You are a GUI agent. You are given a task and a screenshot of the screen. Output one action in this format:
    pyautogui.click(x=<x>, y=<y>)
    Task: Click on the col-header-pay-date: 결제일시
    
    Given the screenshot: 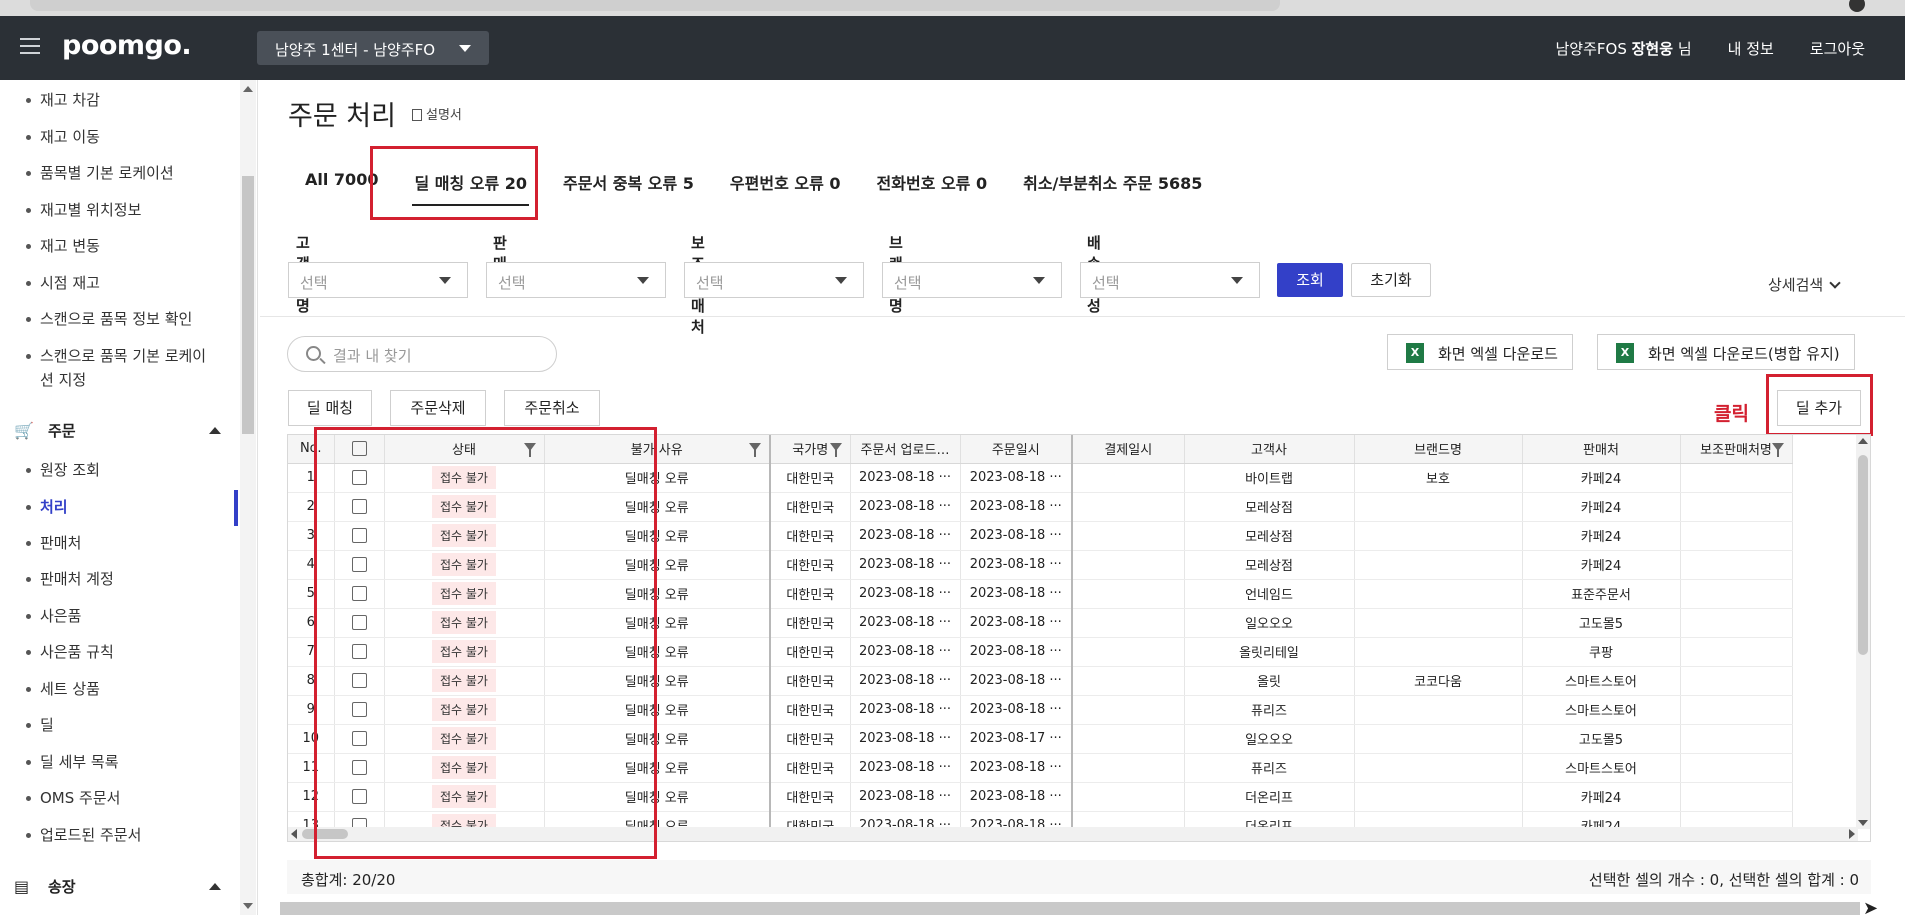 What is the action you would take?
    pyautogui.click(x=1128, y=449)
    